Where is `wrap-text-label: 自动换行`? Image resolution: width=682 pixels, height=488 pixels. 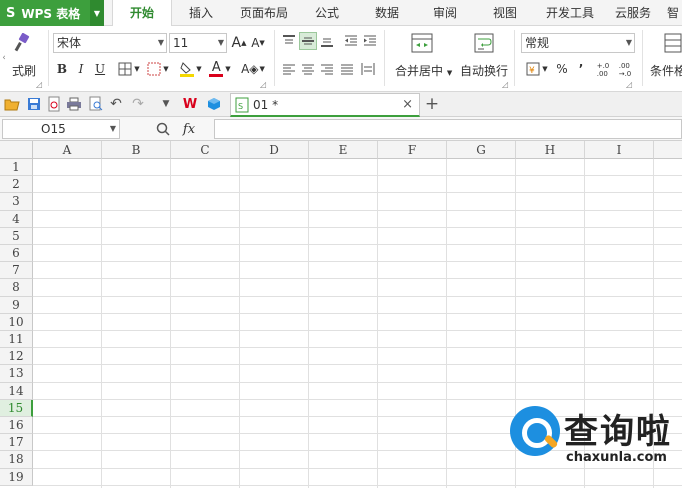
wrap-text-label: 自动换行 is located at coordinates (484, 70).